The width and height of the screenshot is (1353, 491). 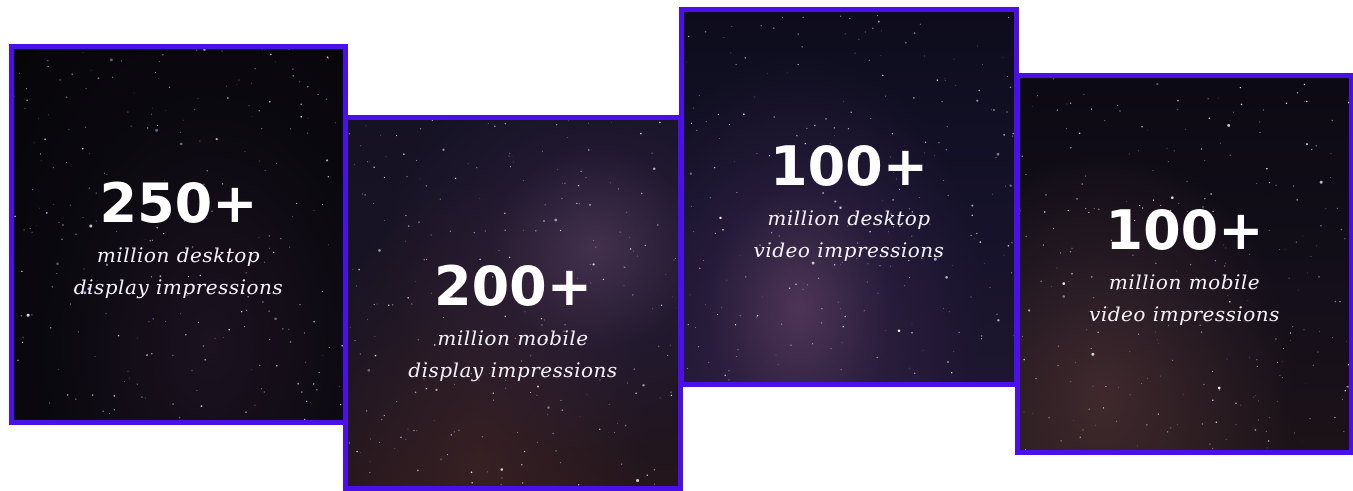 I want to click on stat-content: 100+ million mobile video impressions, so click(x=1184, y=267).